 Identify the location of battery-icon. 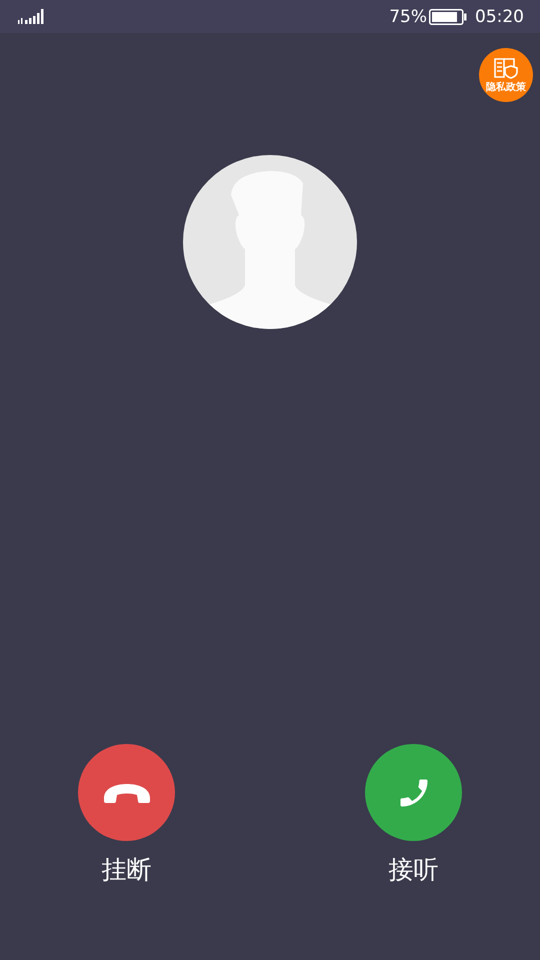
(448, 16).